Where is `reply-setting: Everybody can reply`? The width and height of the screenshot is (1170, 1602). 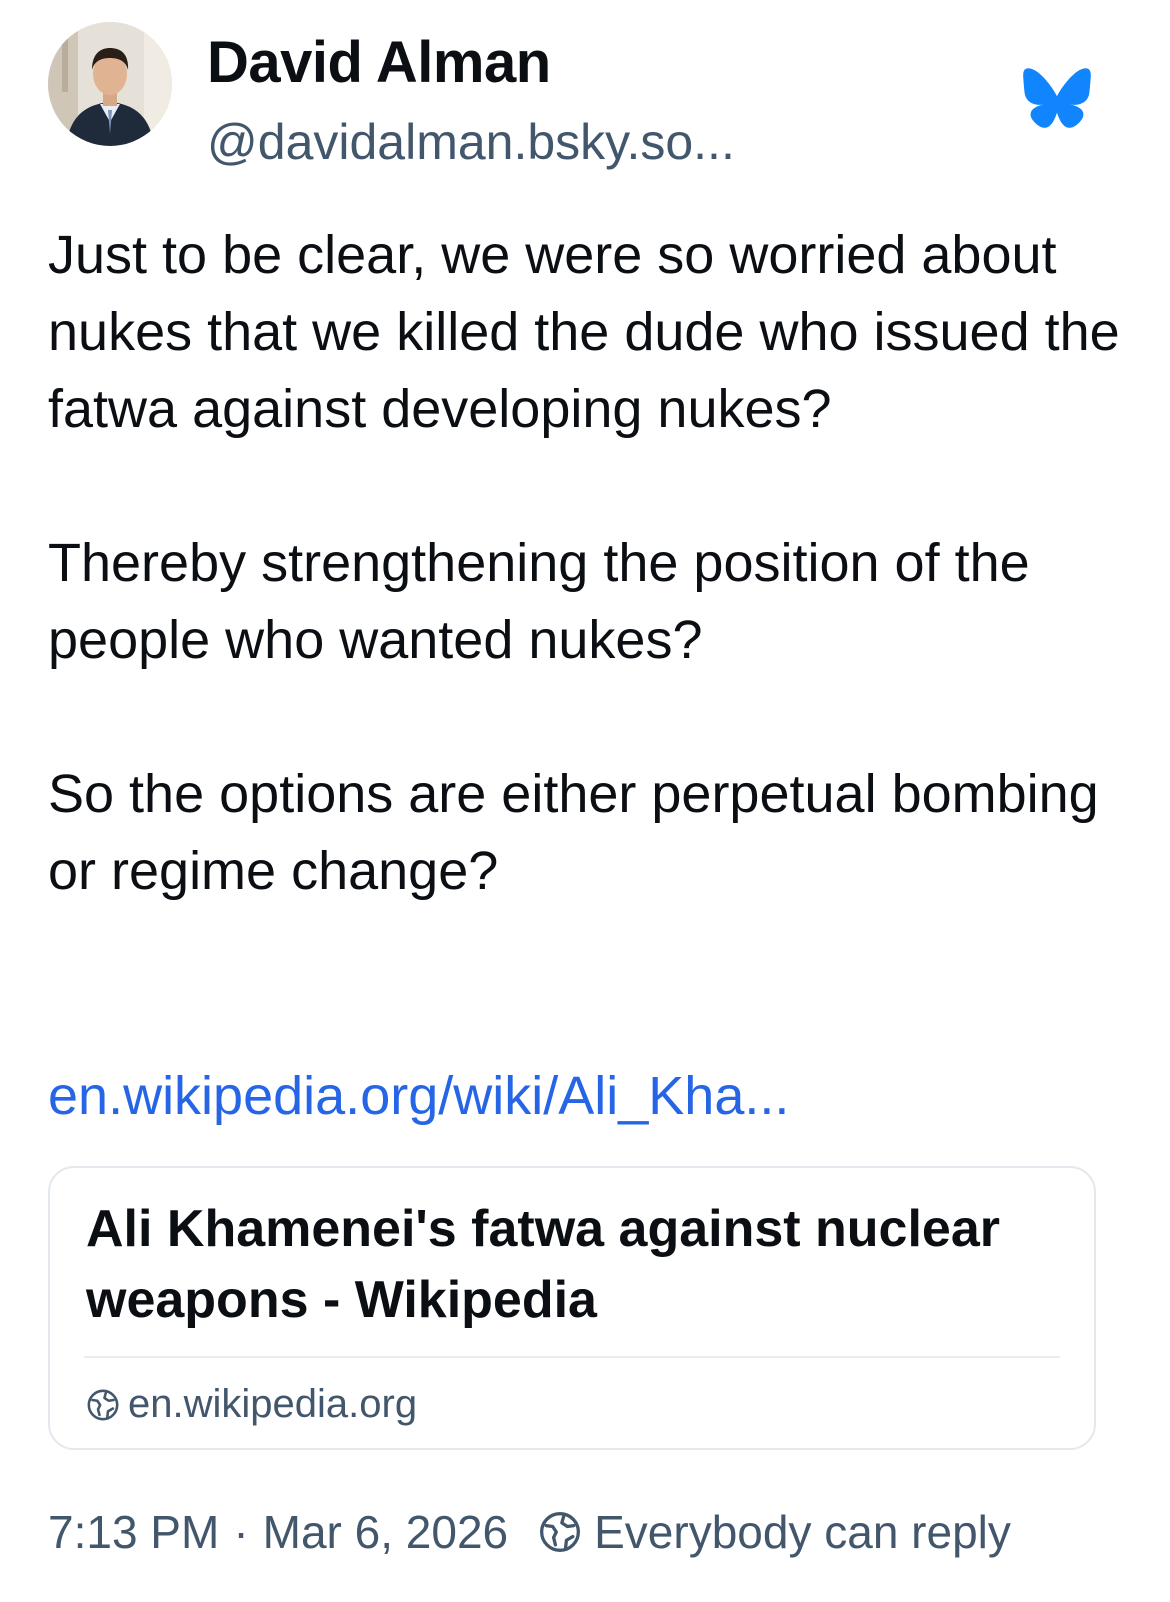 reply-setting: Everybody can reply is located at coordinates (802, 1532).